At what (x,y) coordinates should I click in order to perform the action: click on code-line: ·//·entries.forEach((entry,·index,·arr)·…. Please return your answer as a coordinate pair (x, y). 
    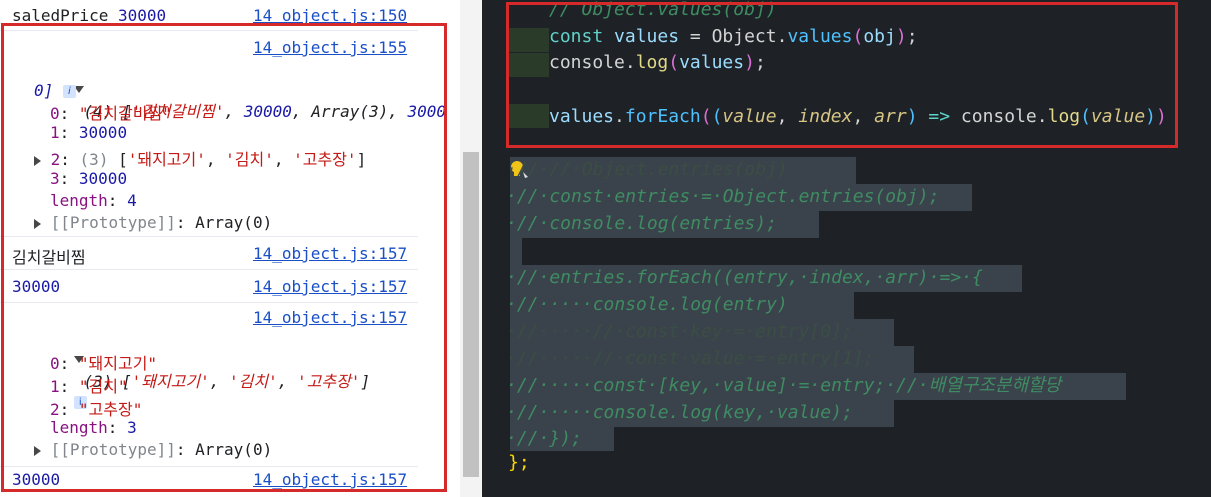
    Looking at the image, I should click on (744, 277).